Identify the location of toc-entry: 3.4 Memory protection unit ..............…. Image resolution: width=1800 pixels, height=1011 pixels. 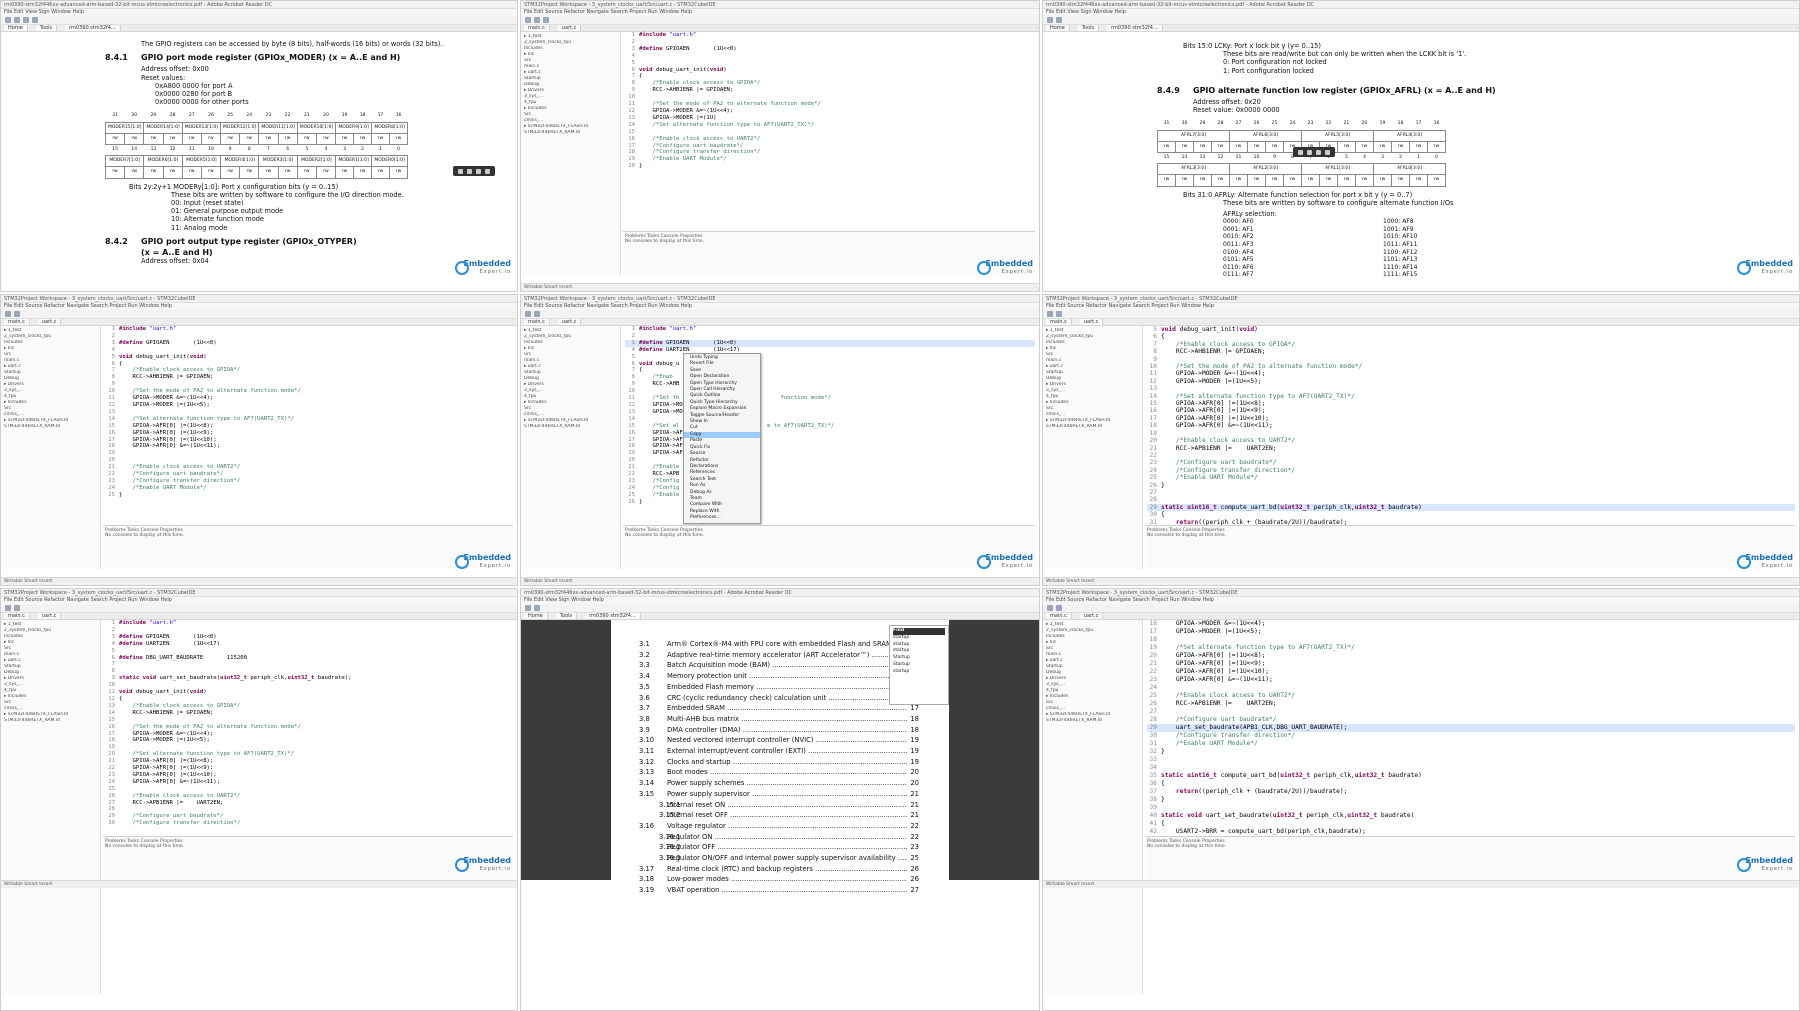
(779, 676).